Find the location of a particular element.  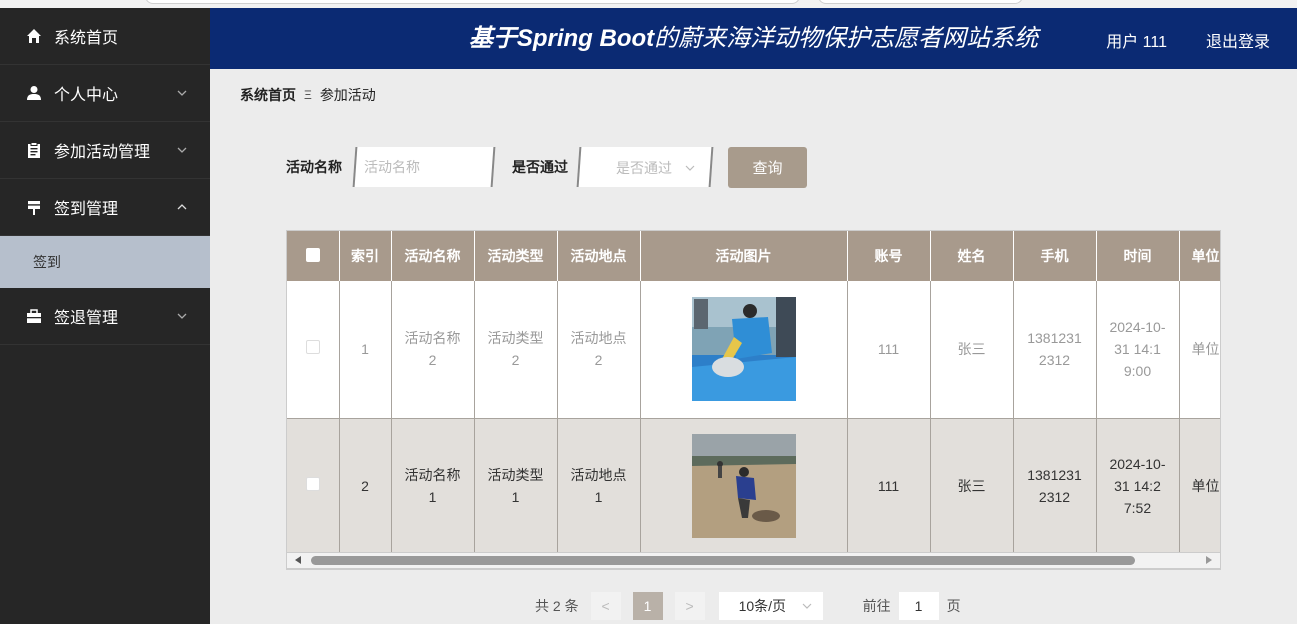

activity-name-input is located at coordinates (424, 167).